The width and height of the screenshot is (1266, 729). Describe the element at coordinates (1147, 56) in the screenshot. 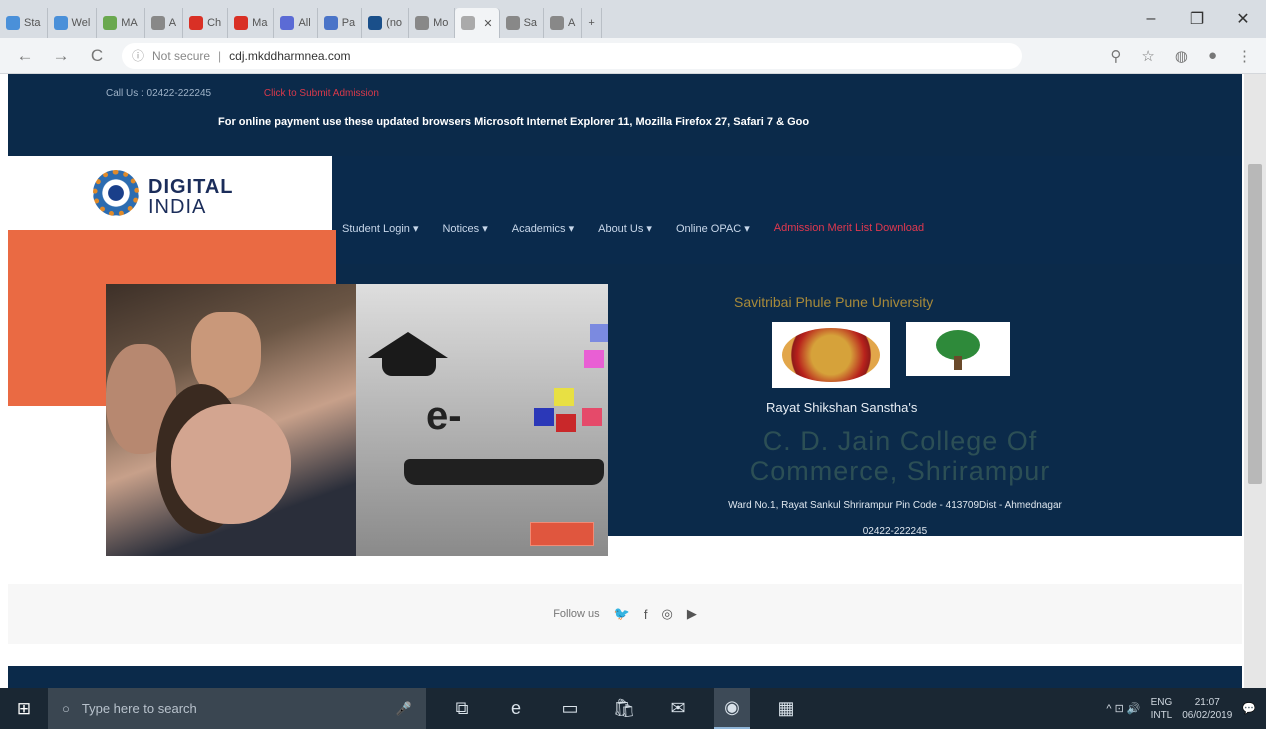

I see `bookmark-star-icon: ☆` at that location.